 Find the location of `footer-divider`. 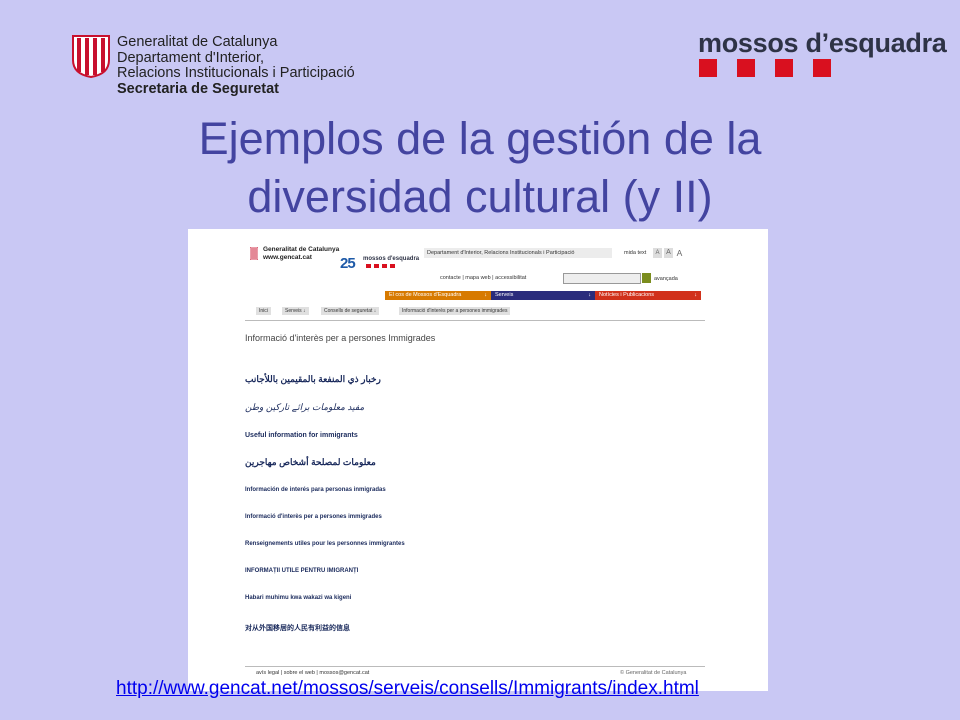

footer-divider is located at coordinates (475, 666).